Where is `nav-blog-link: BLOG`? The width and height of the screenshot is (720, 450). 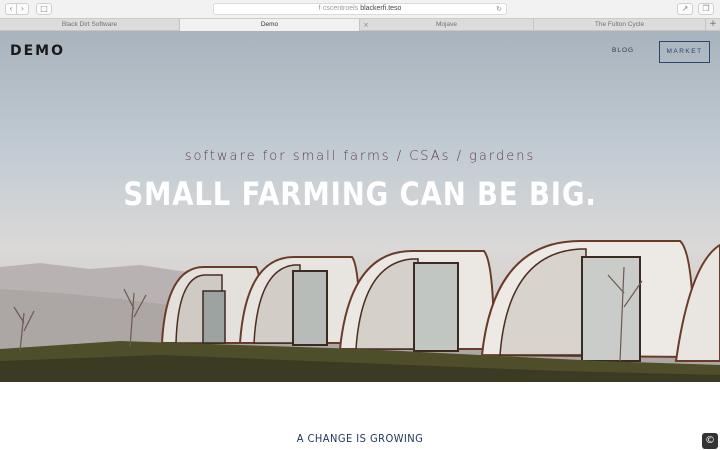
nav-blog-link: BLOG is located at coordinates (623, 50).